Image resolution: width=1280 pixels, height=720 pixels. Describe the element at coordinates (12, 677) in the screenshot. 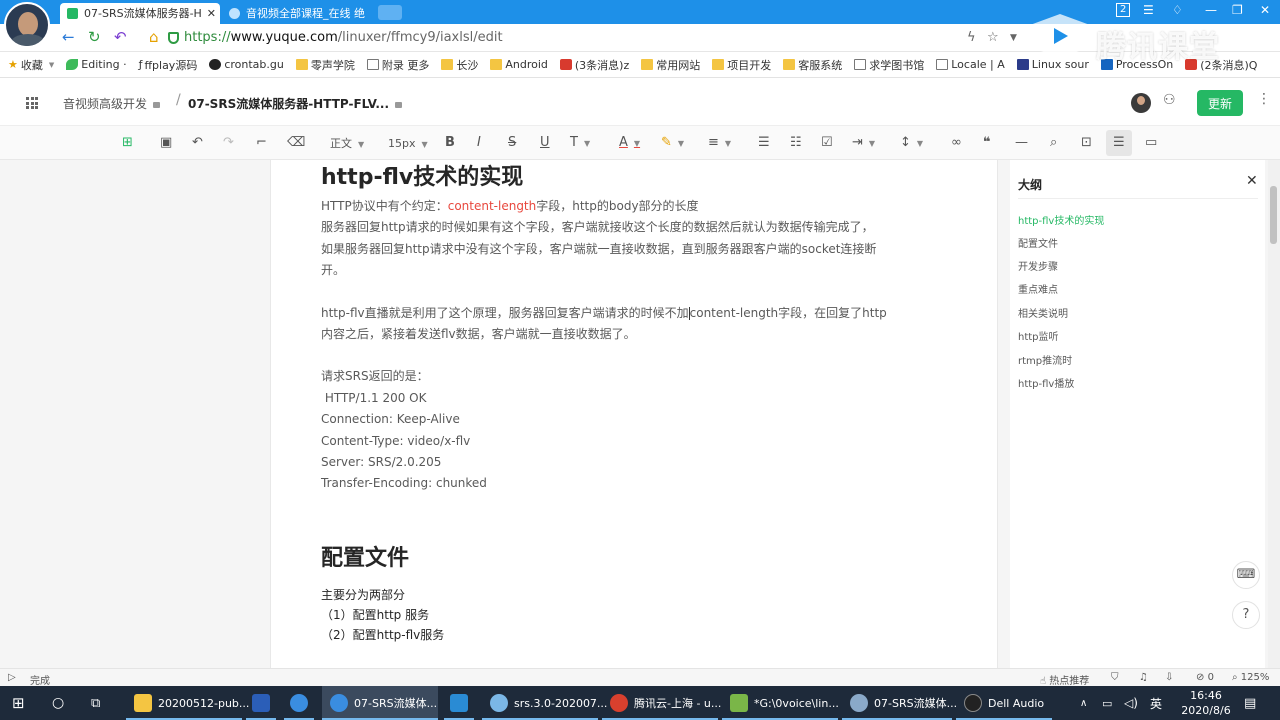

I see `sidebar-toggle-icon: ▷` at that location.